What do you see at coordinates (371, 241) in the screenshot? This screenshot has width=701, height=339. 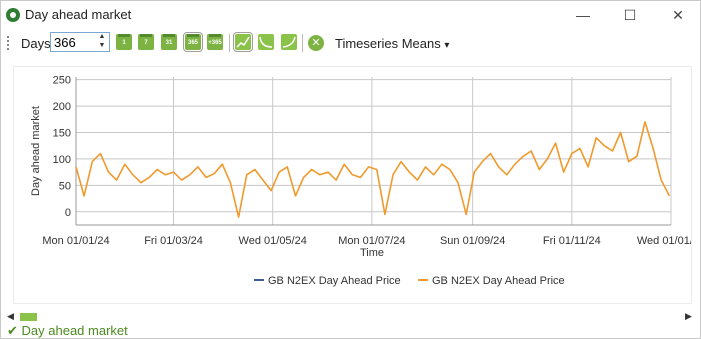 I see `x-tick-label: Mon 01/07/24` at bounding box center [371, 241].